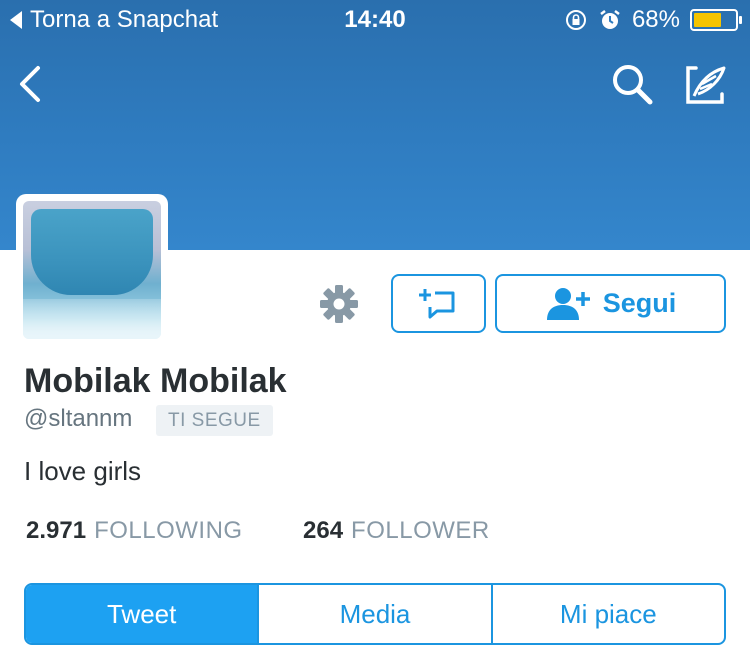 The width and height of the screenshot is (750, 659). I want to click on following-stat: 2.971 FOLLOWING, so click(134, 531).